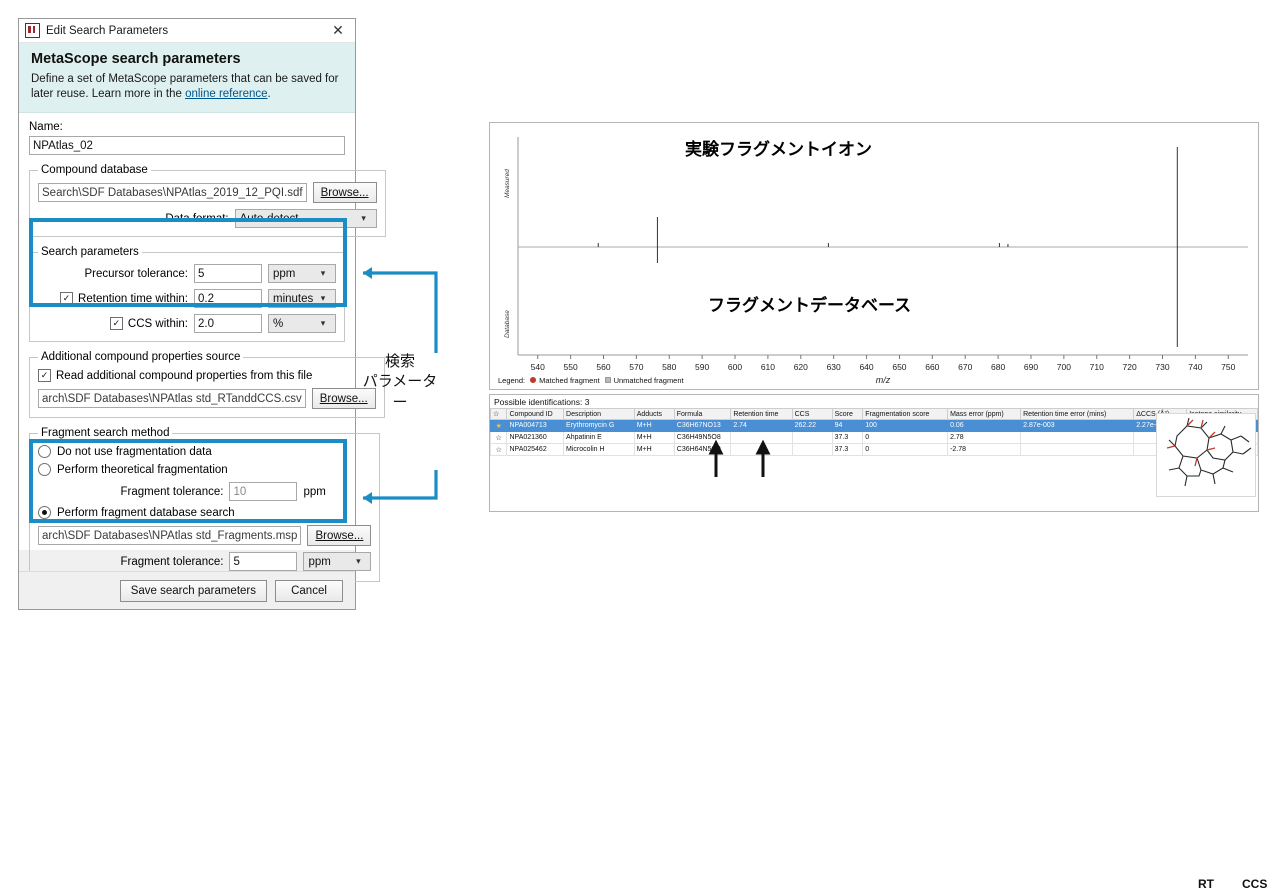  I want to click on callout-label-line1: 検索, so click(399, 361).